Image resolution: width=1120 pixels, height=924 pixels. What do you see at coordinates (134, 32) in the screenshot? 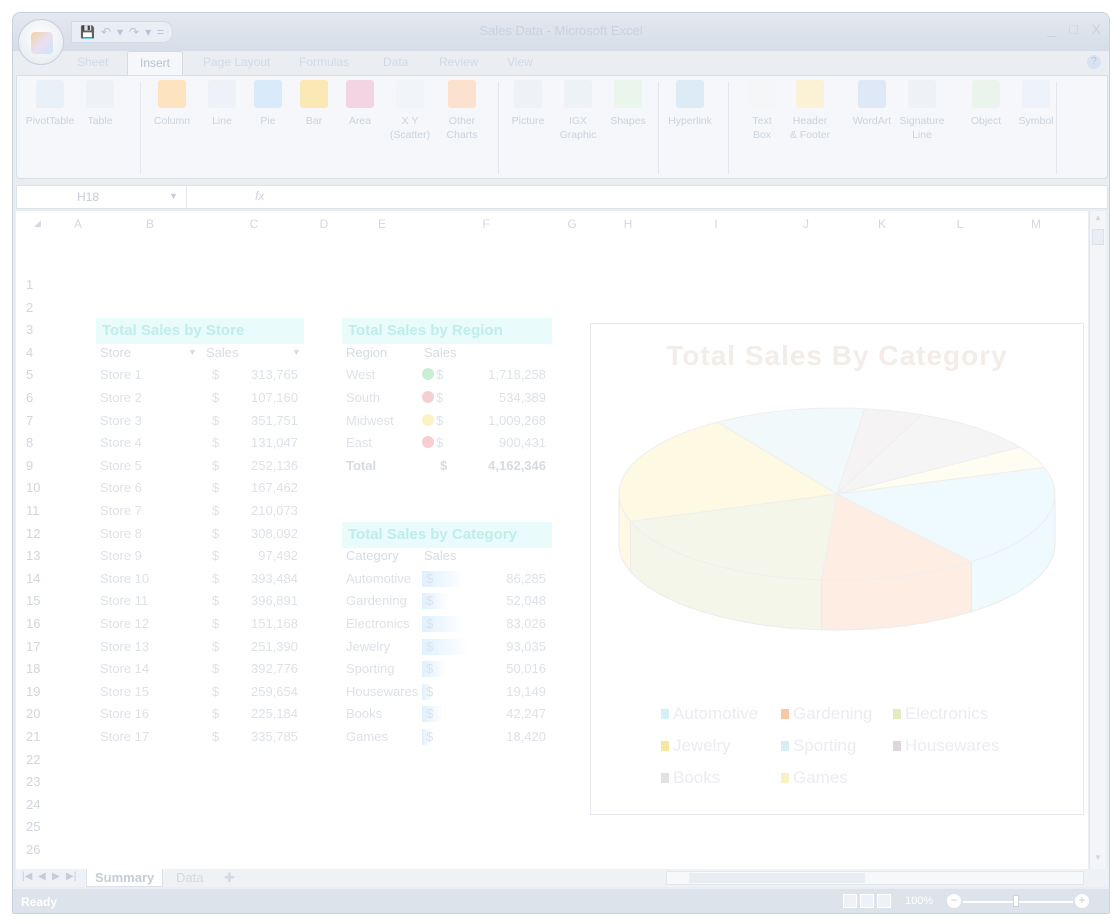
I see `redo-icon: ↷` at bounding box center [134, 32].